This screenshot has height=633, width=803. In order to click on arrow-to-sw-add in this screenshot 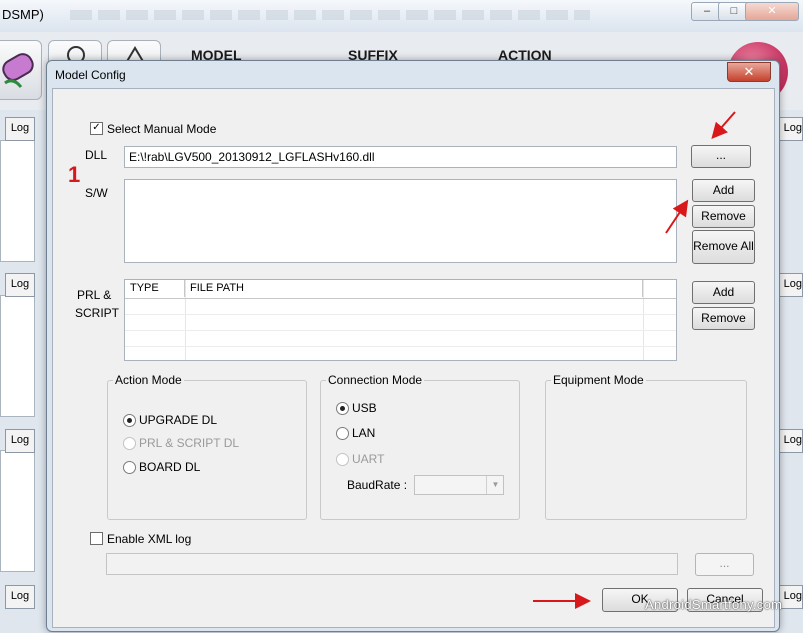, I will do `click(677, 216)`.